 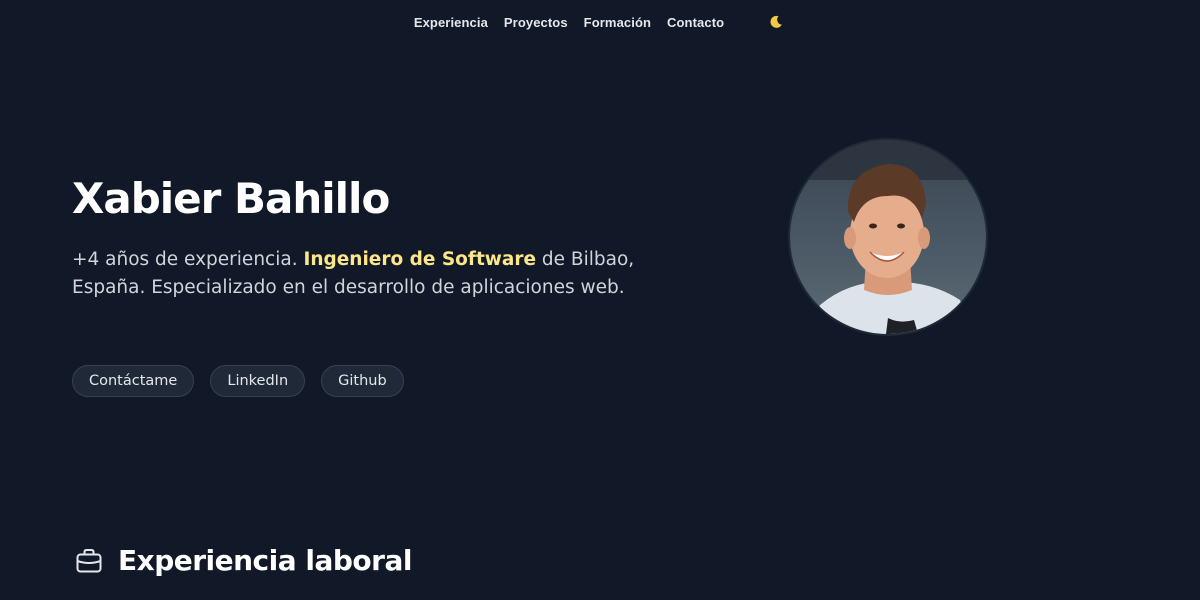 What do you see at coordinates (133, 381) in the screenshot?
I see `contact-button: Contáctame` at bounding box center [133, 381].